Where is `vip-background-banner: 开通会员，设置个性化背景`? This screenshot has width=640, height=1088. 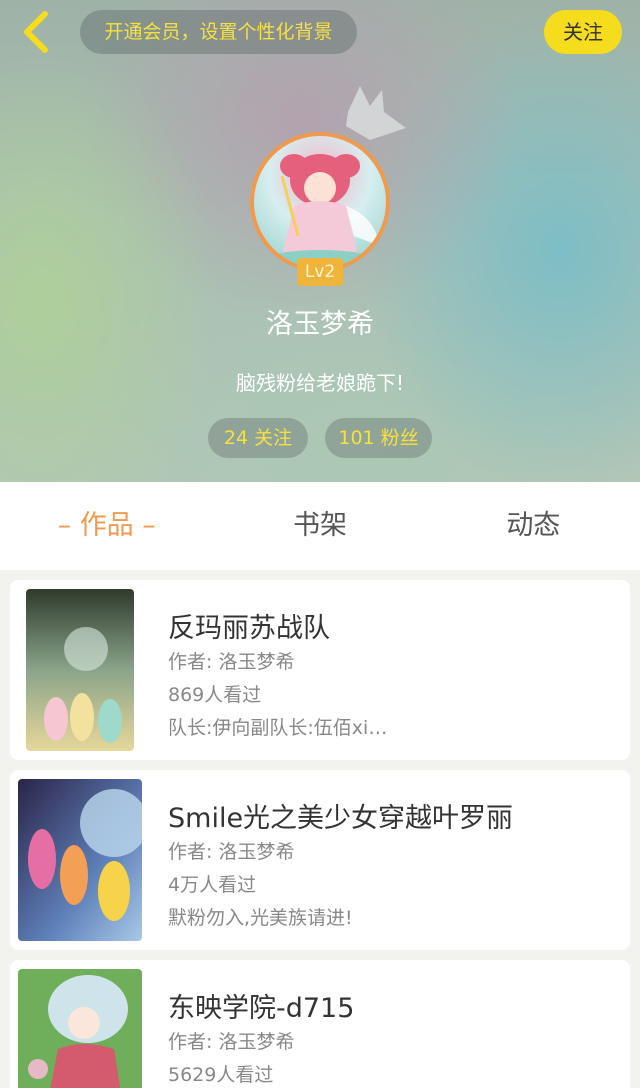 vip-background-banner: 开通会员，设置个性化背景 is located at coordinates (218, 32).